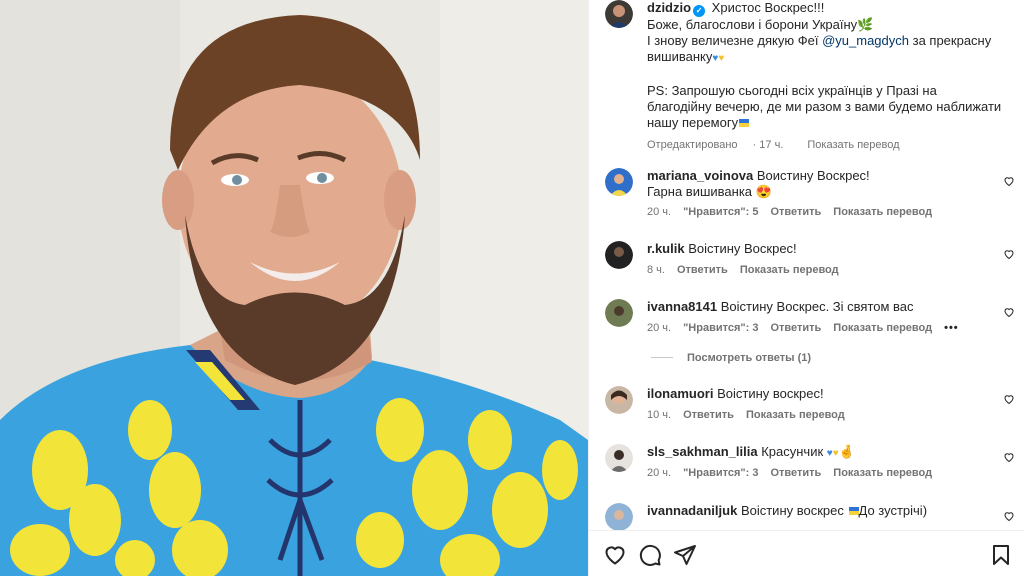 The width and height of the screenshot is (1024, 576). What do you see at coordinates (682, 306) in the screenshot?
I see `comment-username: ivanna8141` at bounding box center [682, 306].